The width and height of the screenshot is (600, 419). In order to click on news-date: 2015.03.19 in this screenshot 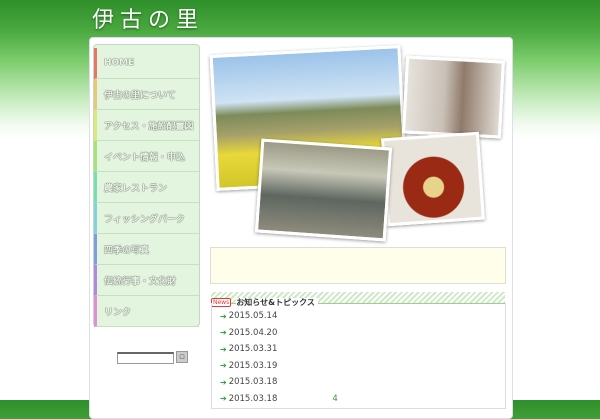, I will do `click(253, 366)`.